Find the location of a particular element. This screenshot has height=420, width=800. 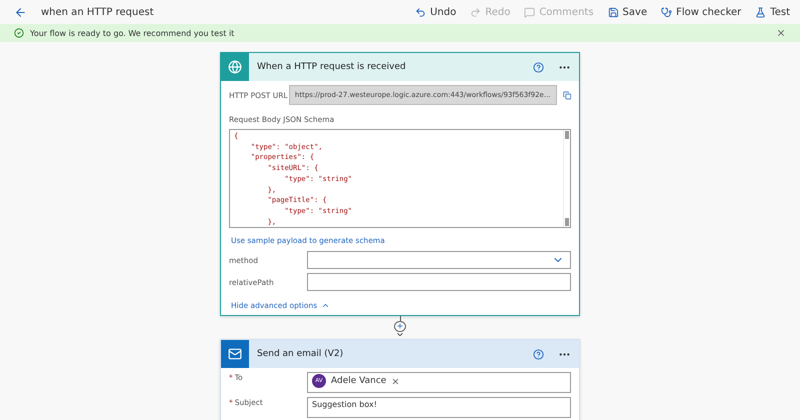

save-icon is located at coordinates (613, 12).